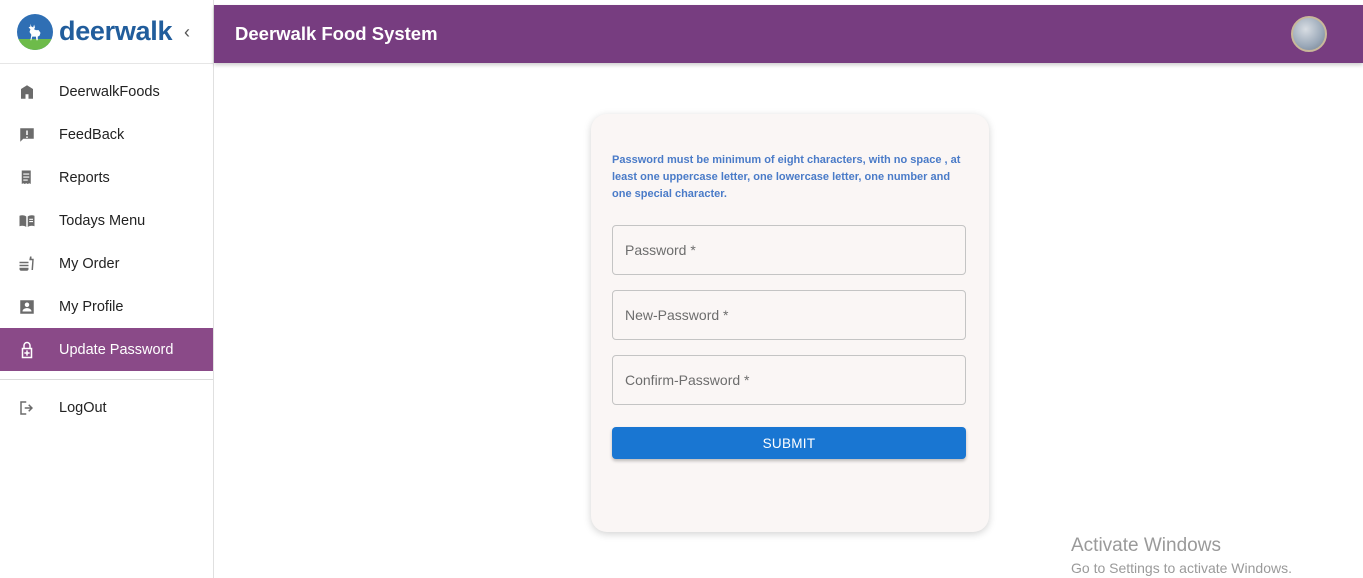 The width and height of the screenshot is (1363, 578). I want to click on sidebar-item-todays-menu: Todays Menu, so click(106, 220).